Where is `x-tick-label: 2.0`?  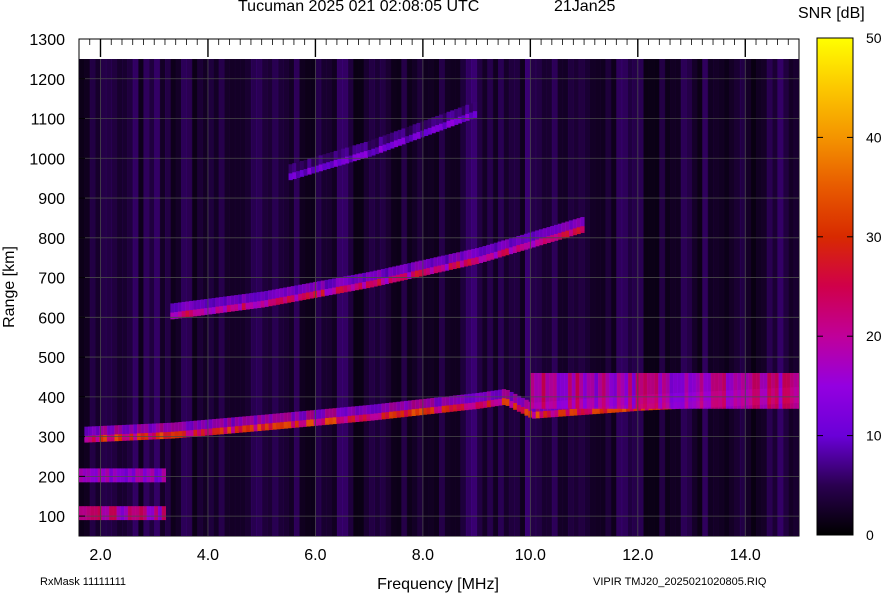
x-tick-label: 2.0 is located at coordinates (100, 555).